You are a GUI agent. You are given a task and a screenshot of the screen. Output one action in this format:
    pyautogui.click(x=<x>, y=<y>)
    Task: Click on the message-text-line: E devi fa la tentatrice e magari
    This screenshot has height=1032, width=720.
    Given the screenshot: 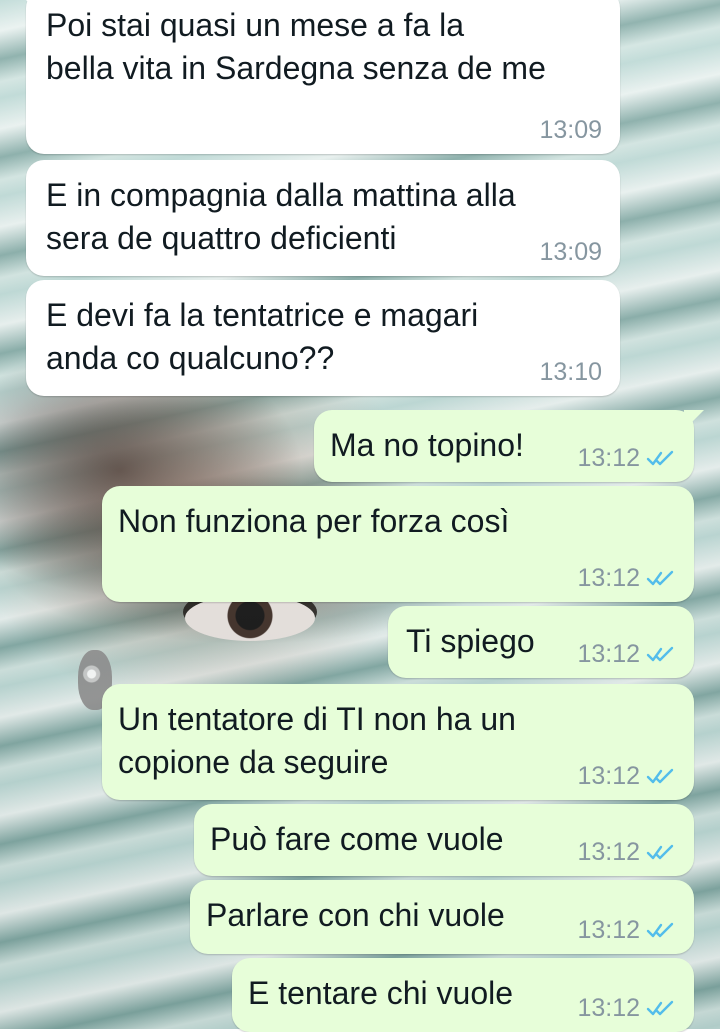 What is the action you would take?
    pyautogui.click(x=262, y=315)
    